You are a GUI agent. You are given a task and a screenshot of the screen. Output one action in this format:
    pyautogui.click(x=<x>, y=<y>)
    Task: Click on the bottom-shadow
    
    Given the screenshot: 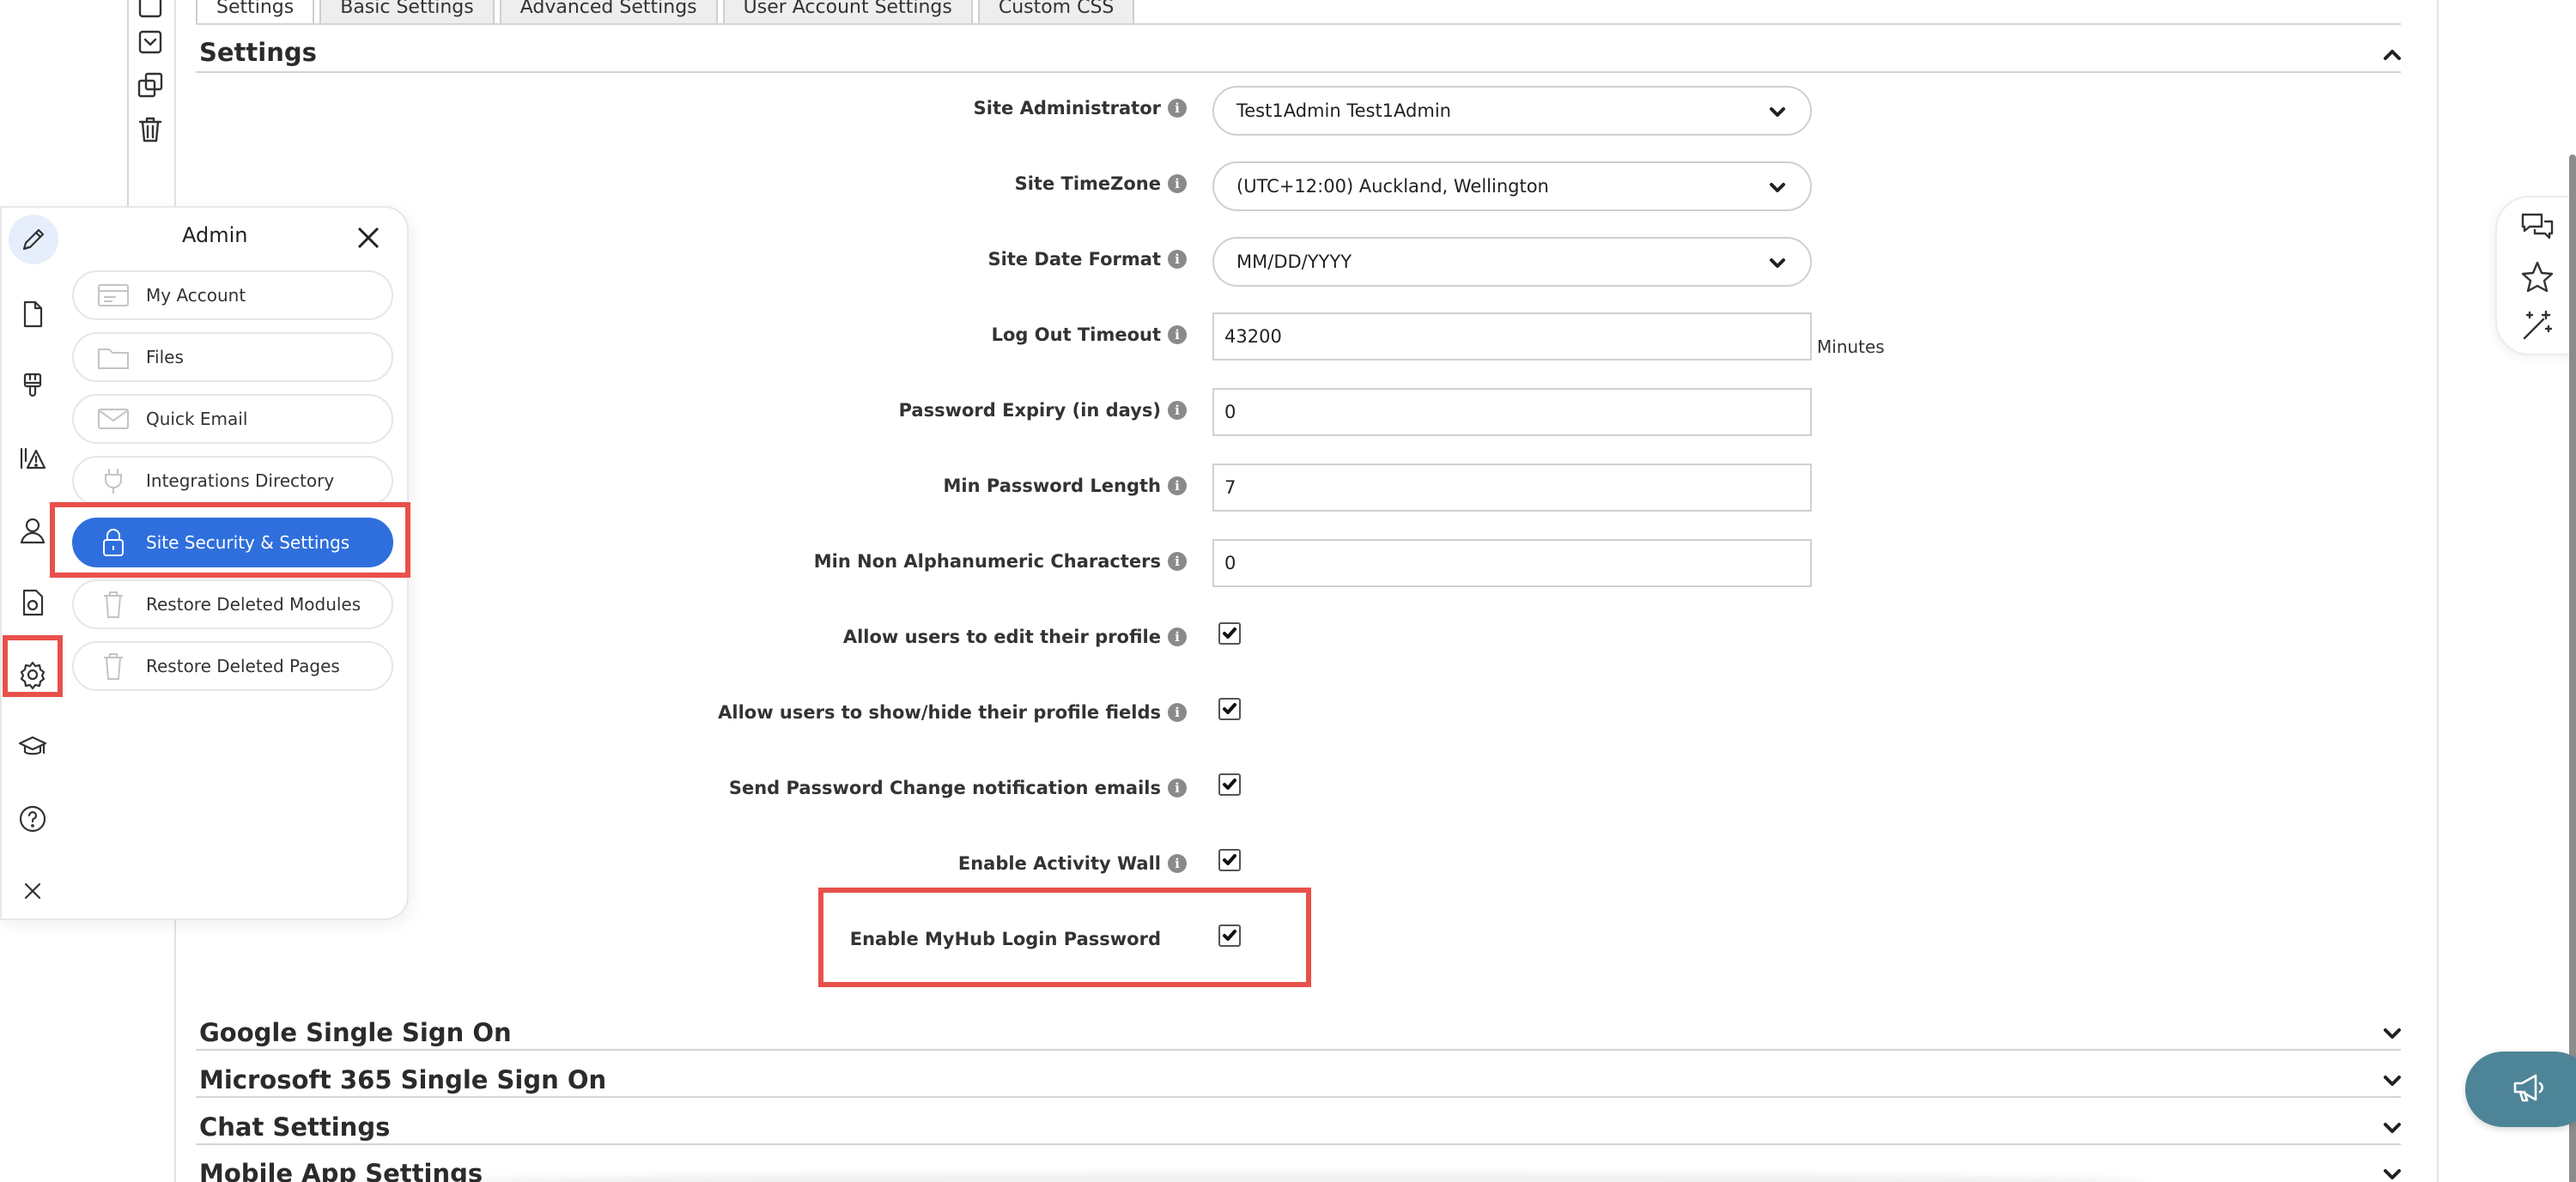 What is the action you would take?
    pyautogui.click(x=1305, y=1178)
    